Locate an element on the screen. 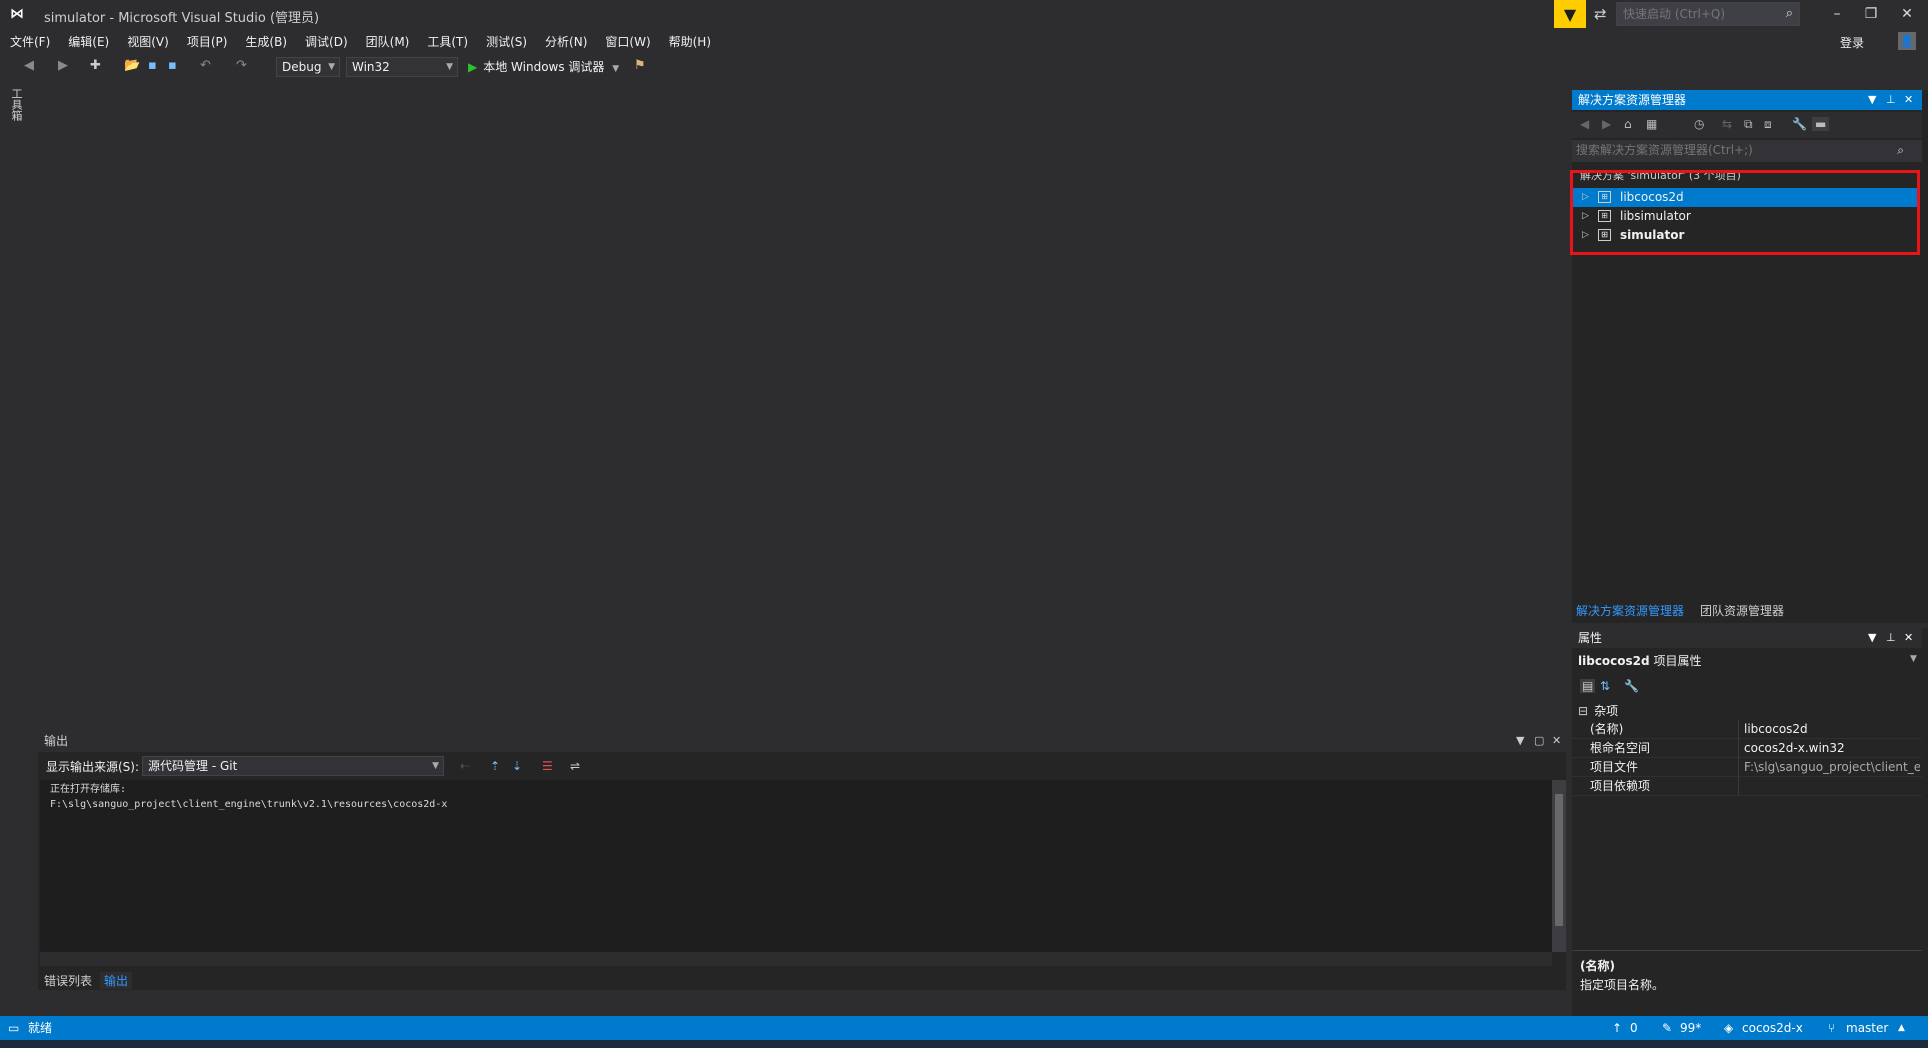 This screenshot has height=1048, width=1928. menu-build: 生成(B) is located at coordinates (265, 41).